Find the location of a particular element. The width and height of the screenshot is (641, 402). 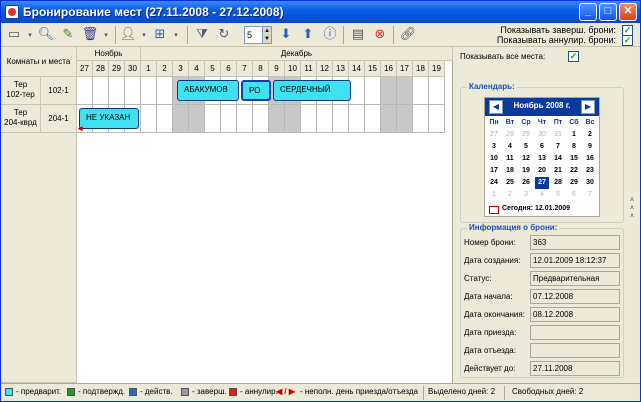

day-column-header: 28 is located at coordinates (101, 69).